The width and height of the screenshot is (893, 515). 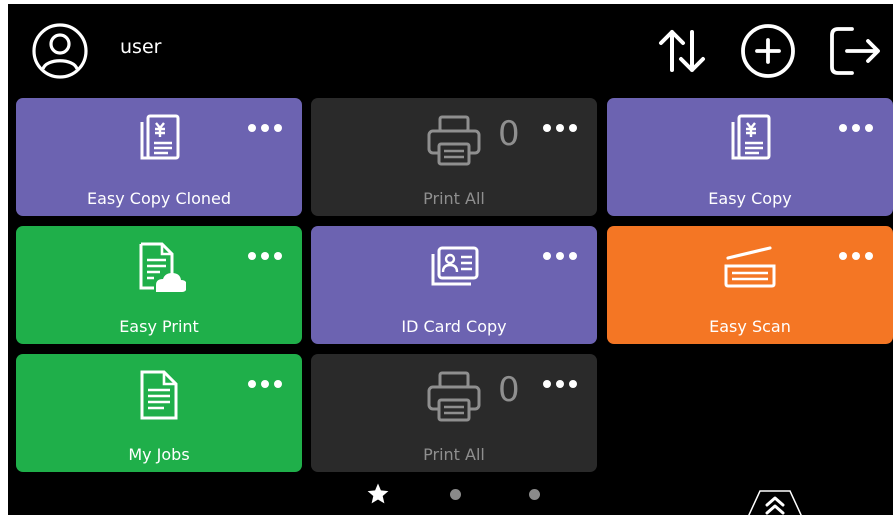 I want to click on star-icon, so click(x=378, y=494).